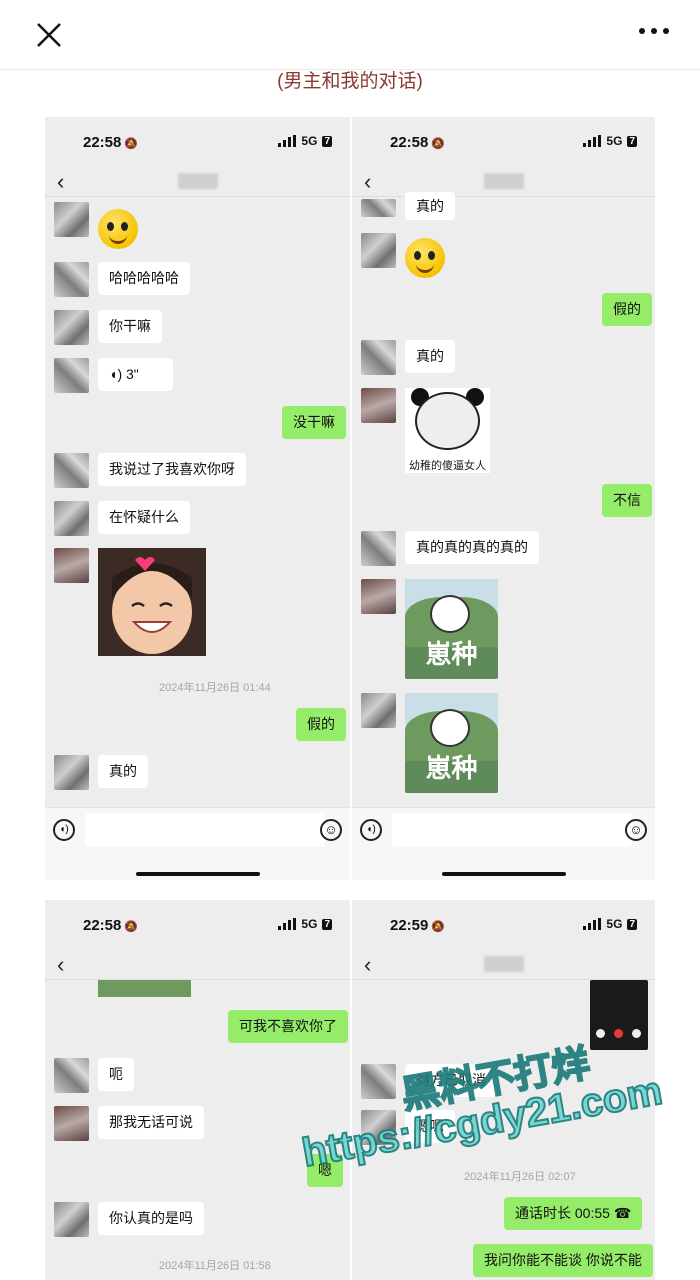 This screenshot has width=700, height=1280. Describe the element at coordinates (116, 374) in the screenshot. I see `voice-icon: ◖)` at that location.